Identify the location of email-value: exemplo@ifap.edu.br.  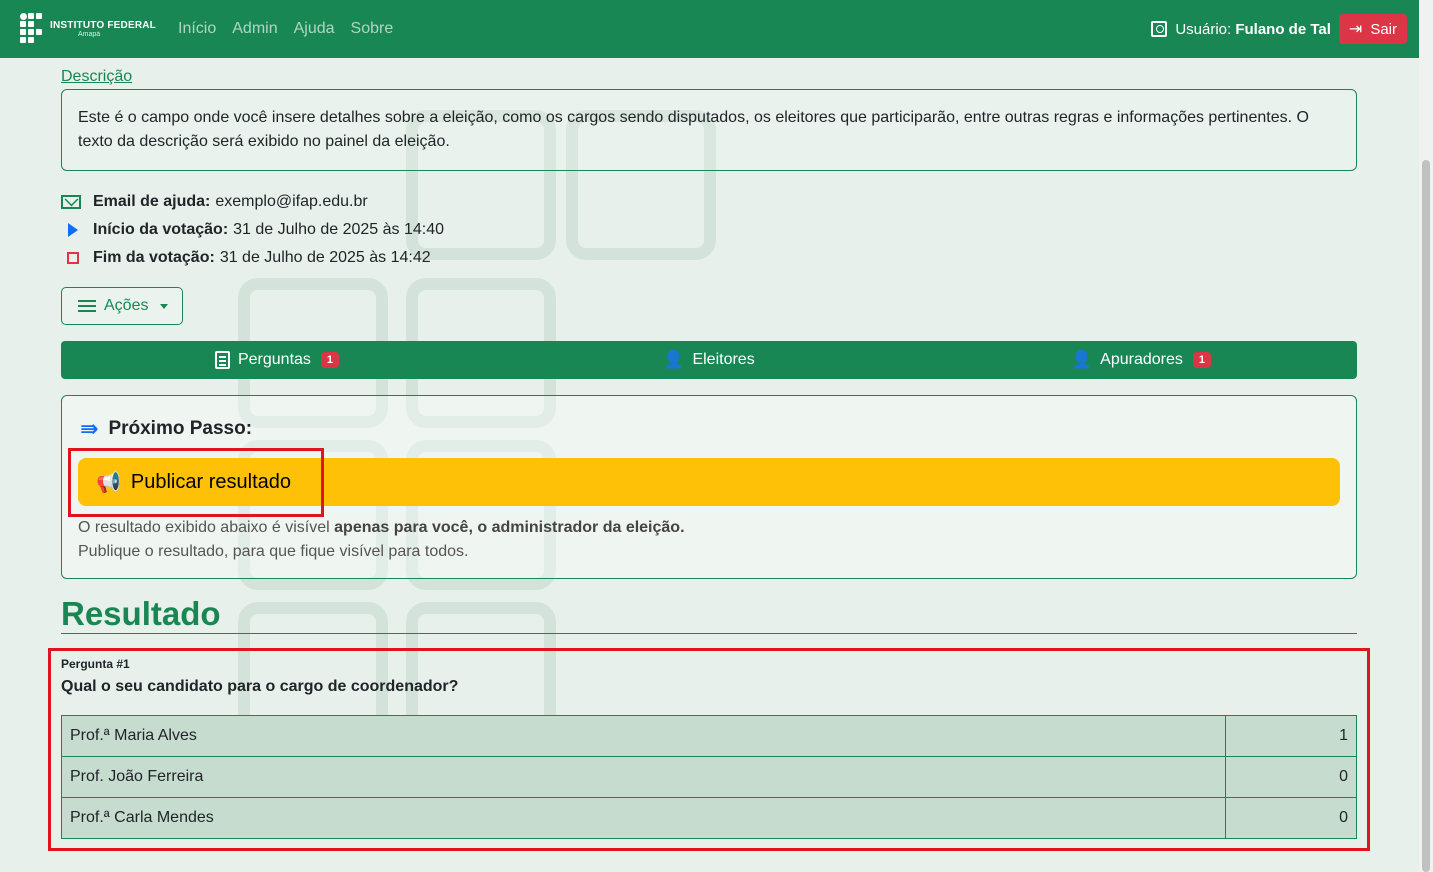
(291, 201).